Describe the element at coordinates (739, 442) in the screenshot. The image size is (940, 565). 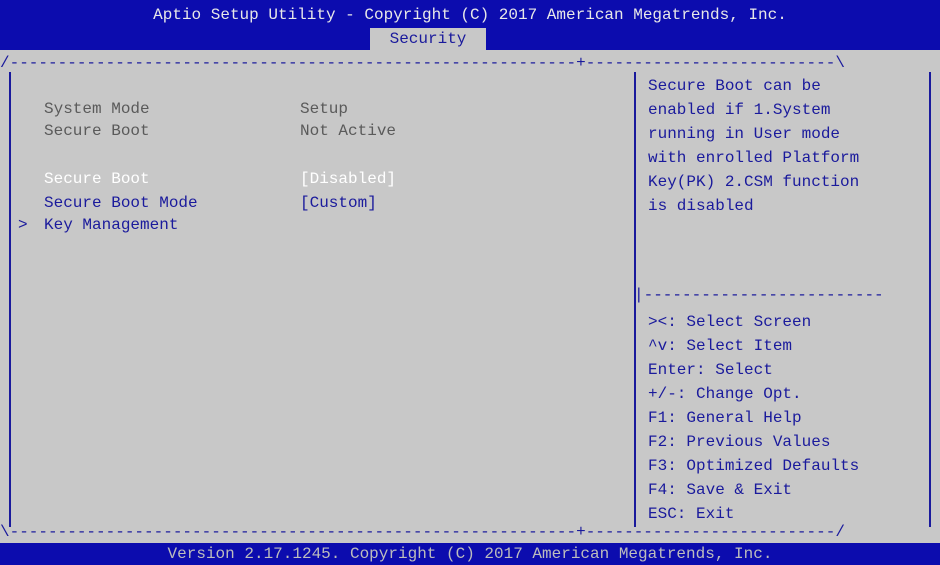
I see `key-help-item: F2: Previous Values` at that location.